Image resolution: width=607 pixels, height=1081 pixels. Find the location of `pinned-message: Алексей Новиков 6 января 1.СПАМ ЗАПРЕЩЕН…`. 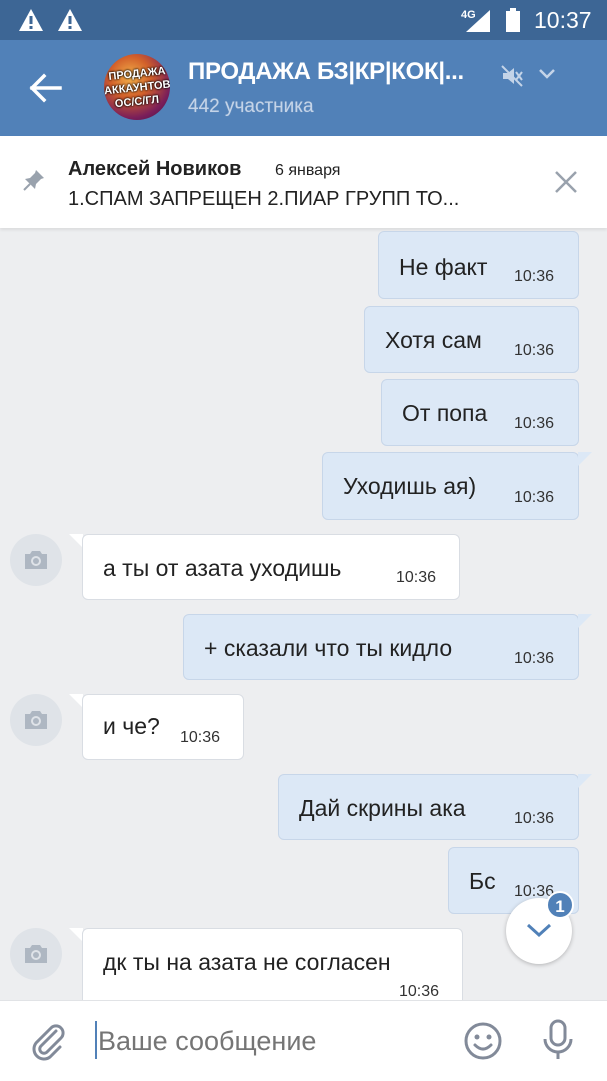

pinned-message: Алексей Новиков 6 января 1.СПАМ ЗАПРЕЩЕН… is located at coordinates (303, 182).